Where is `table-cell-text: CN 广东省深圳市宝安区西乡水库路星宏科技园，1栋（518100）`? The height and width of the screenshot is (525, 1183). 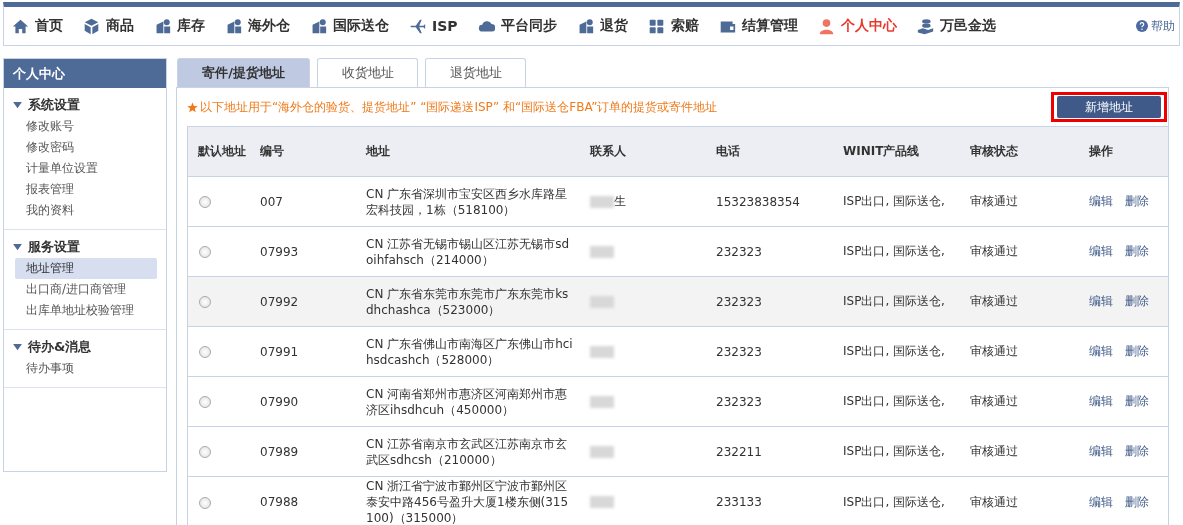
table-cell-text: CN 广东省深圳市宝安区西乡水库路星宏科技园，1栋（518100） is located at coordinates (467, 201).